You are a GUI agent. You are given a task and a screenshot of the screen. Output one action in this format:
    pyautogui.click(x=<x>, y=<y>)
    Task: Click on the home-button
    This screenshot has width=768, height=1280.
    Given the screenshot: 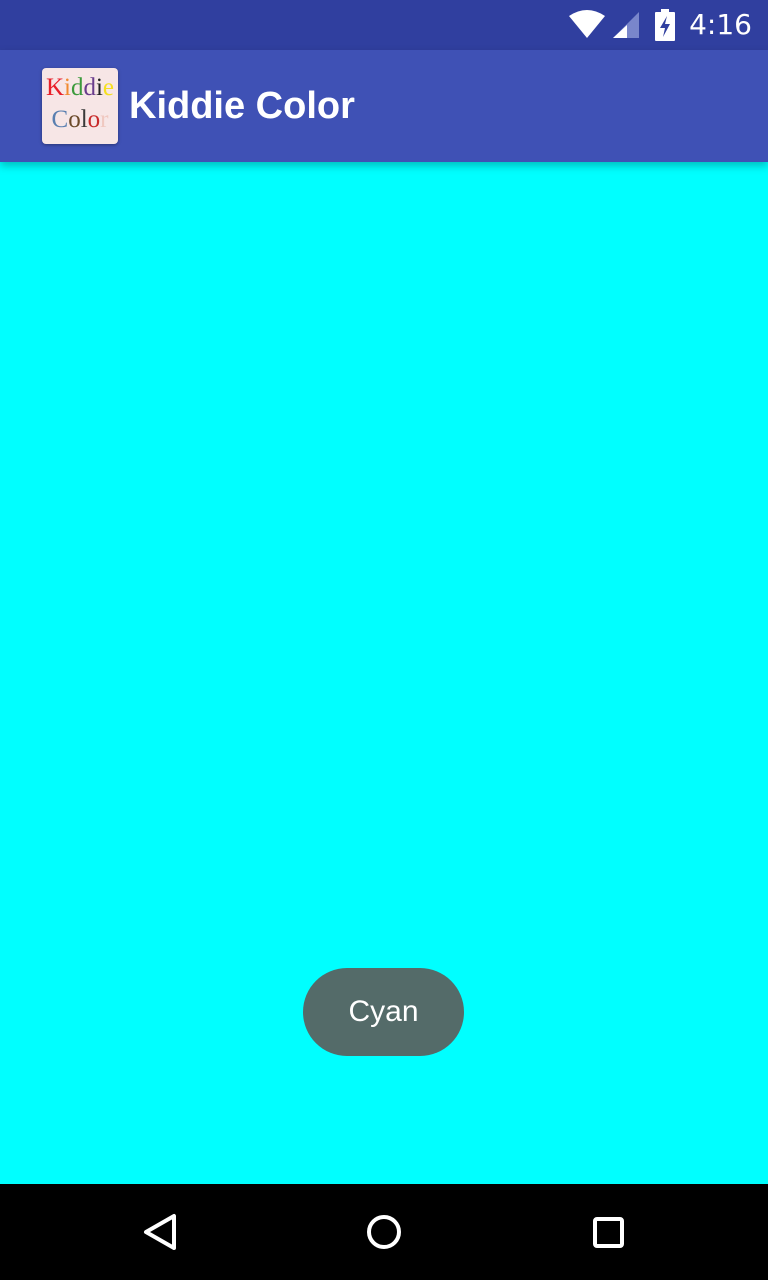 What is the action you would take?
    pyautogui.click(x=384, y=1232)
    